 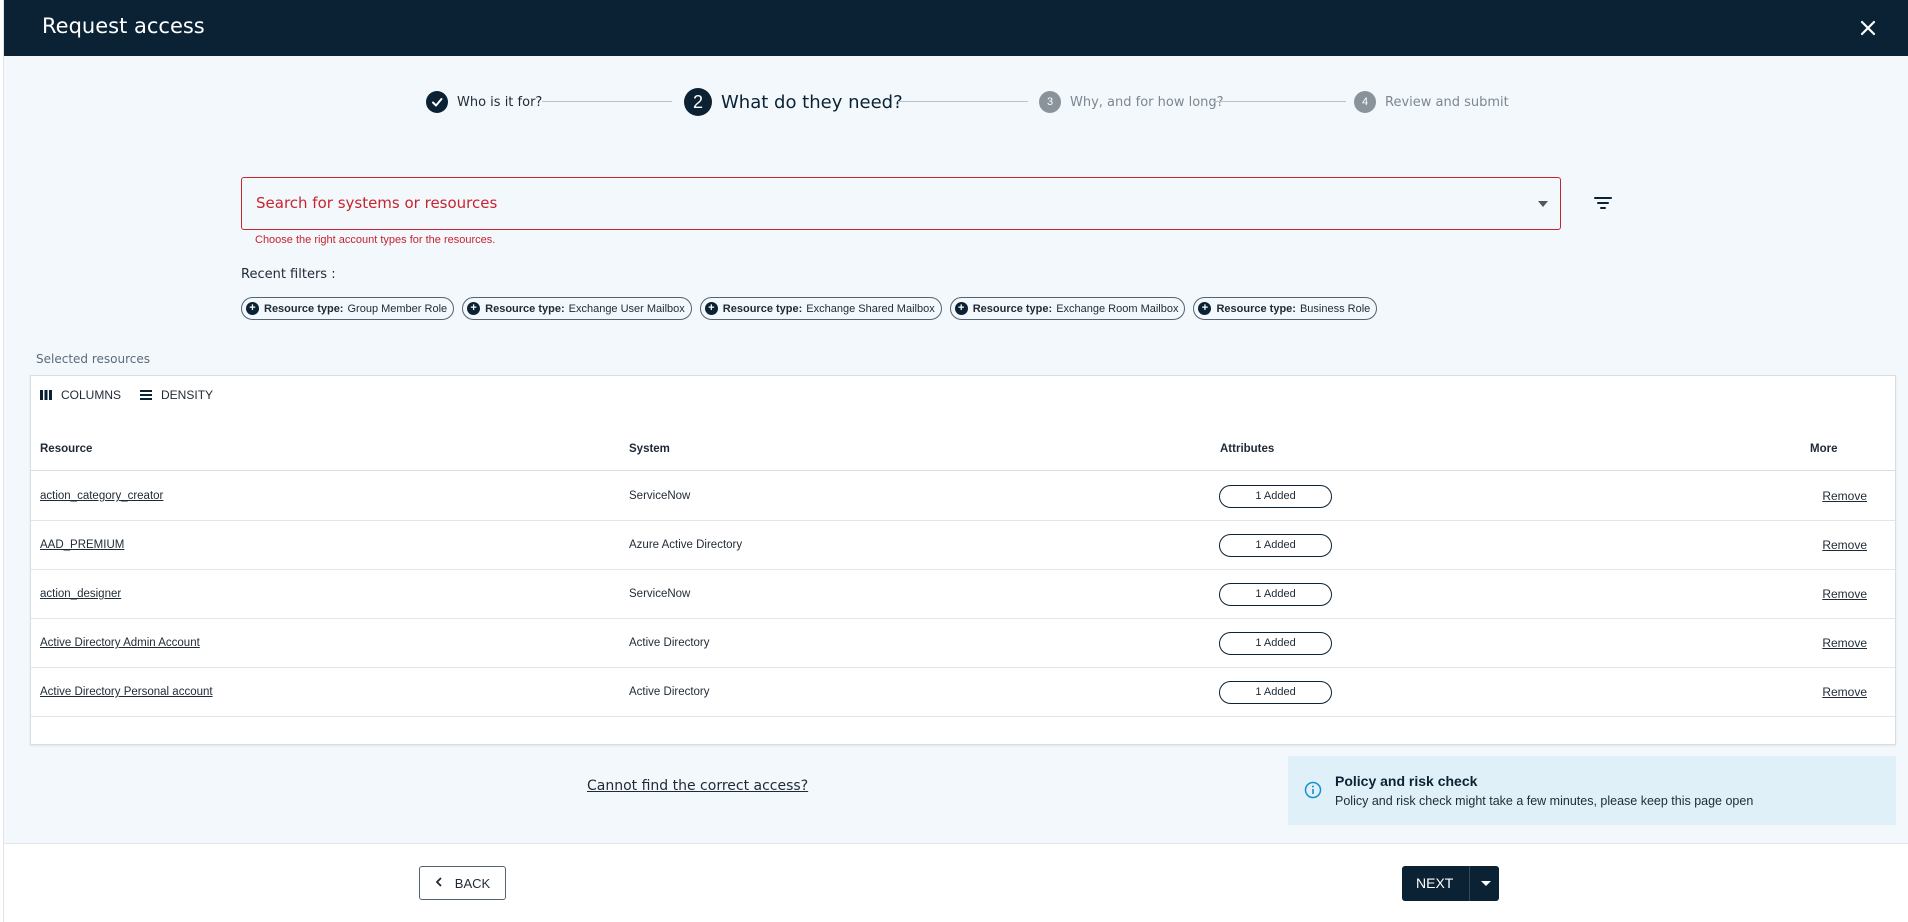 What do you see at coordinates (397, 308) in the screenshot?
I see `chip-value: Group Member Role` at bounding box center [397, 308].